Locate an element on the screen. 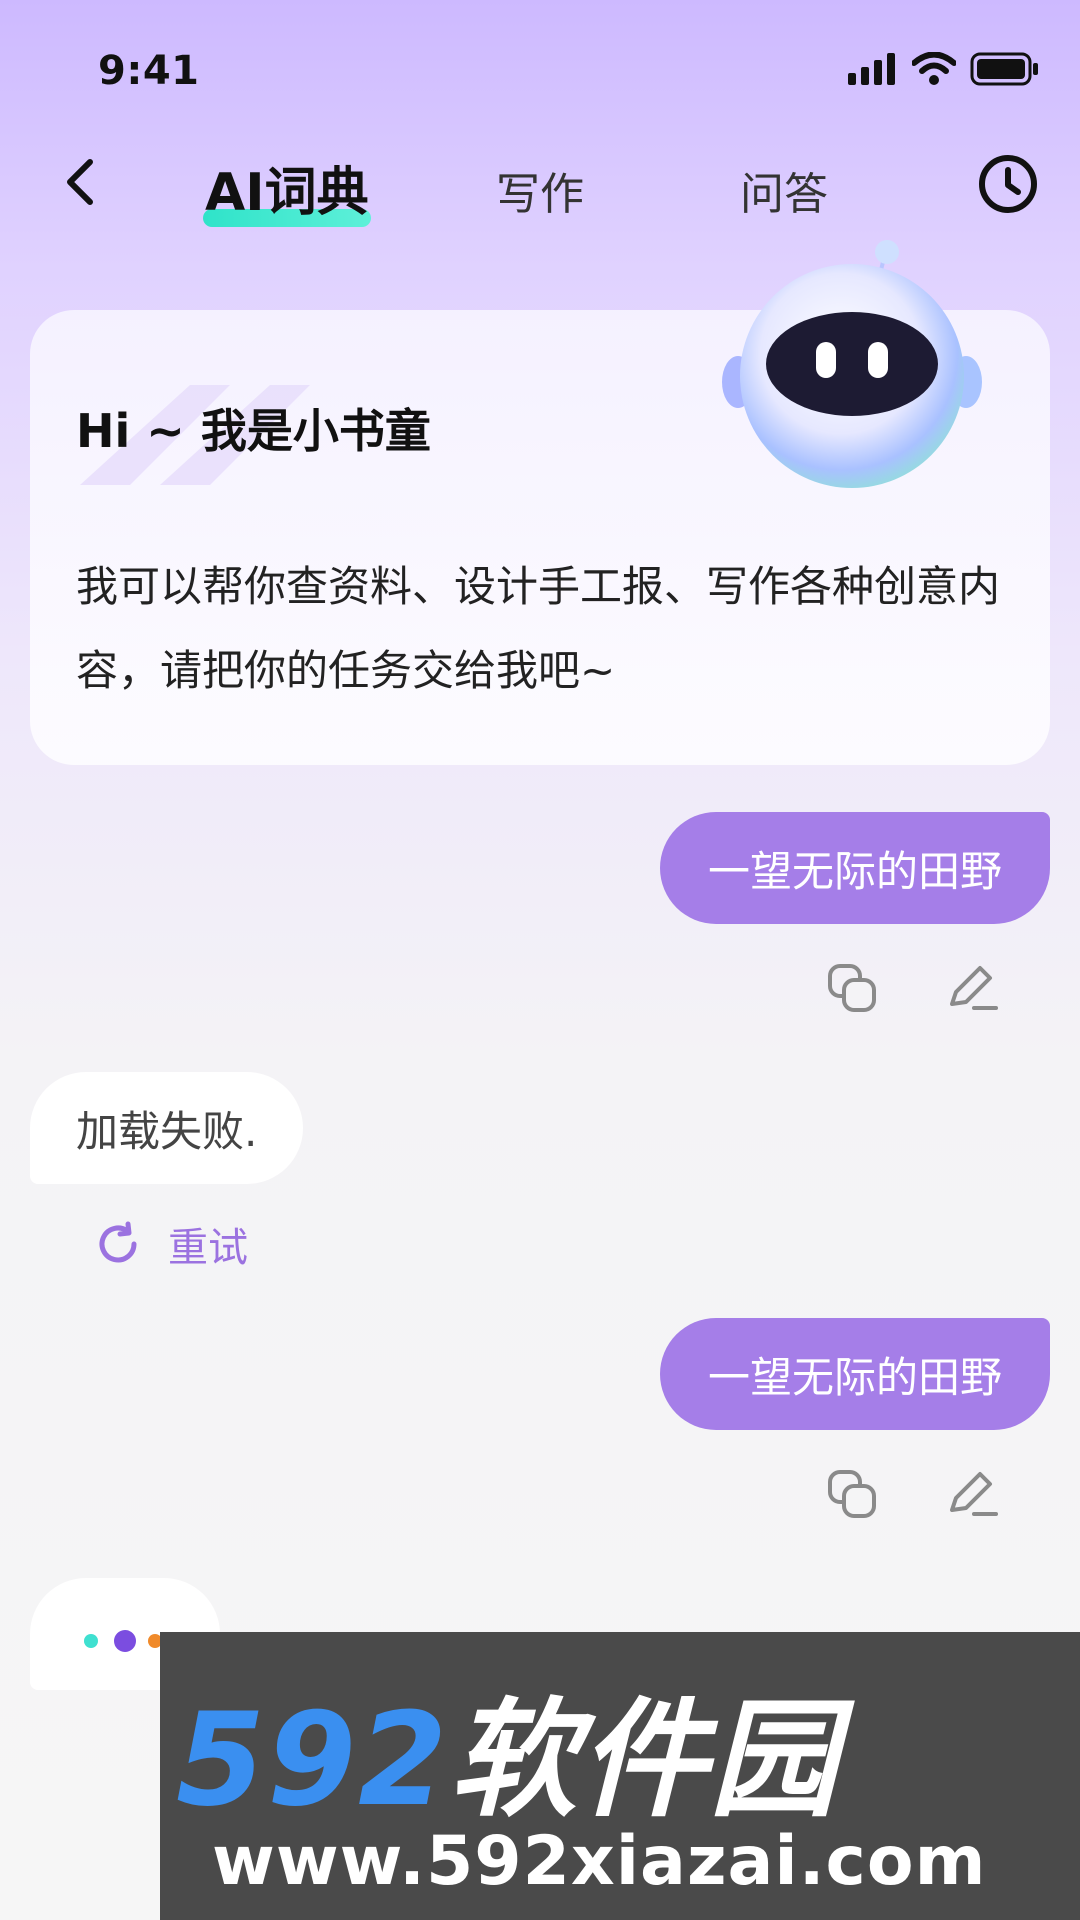 This screenshot has height=1920, width=1080. retry-label: 重试 is located at coordinates (208, 1248).